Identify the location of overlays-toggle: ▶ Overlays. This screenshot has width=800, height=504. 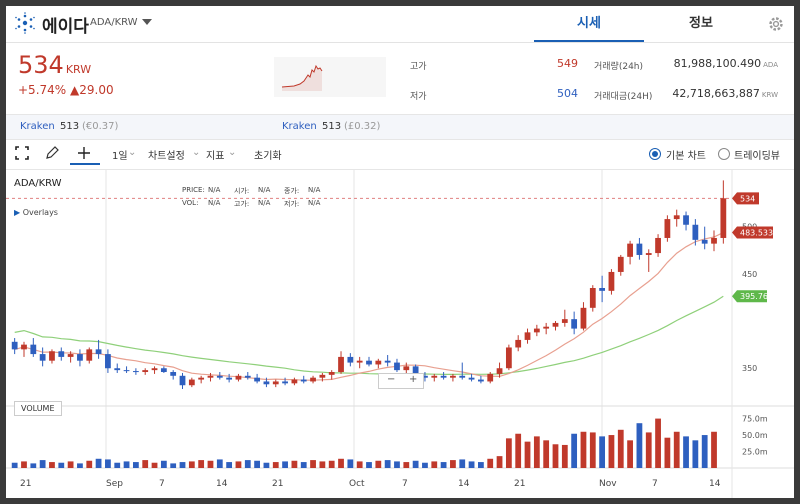
(36, 212).